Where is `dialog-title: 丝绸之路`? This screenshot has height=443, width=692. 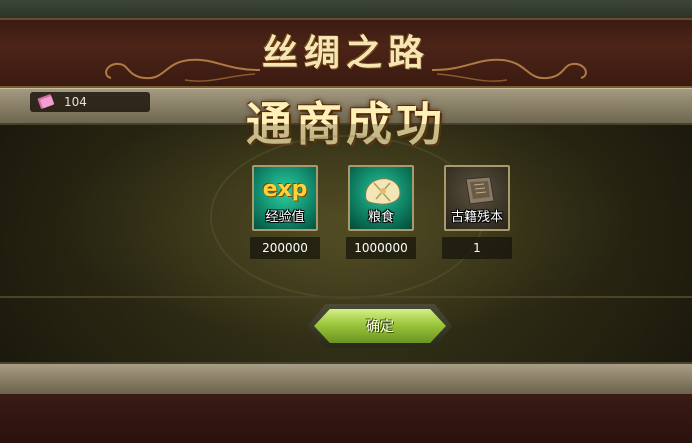 dialog-title: 丝绸之路 is located at coordinates (345, 53).